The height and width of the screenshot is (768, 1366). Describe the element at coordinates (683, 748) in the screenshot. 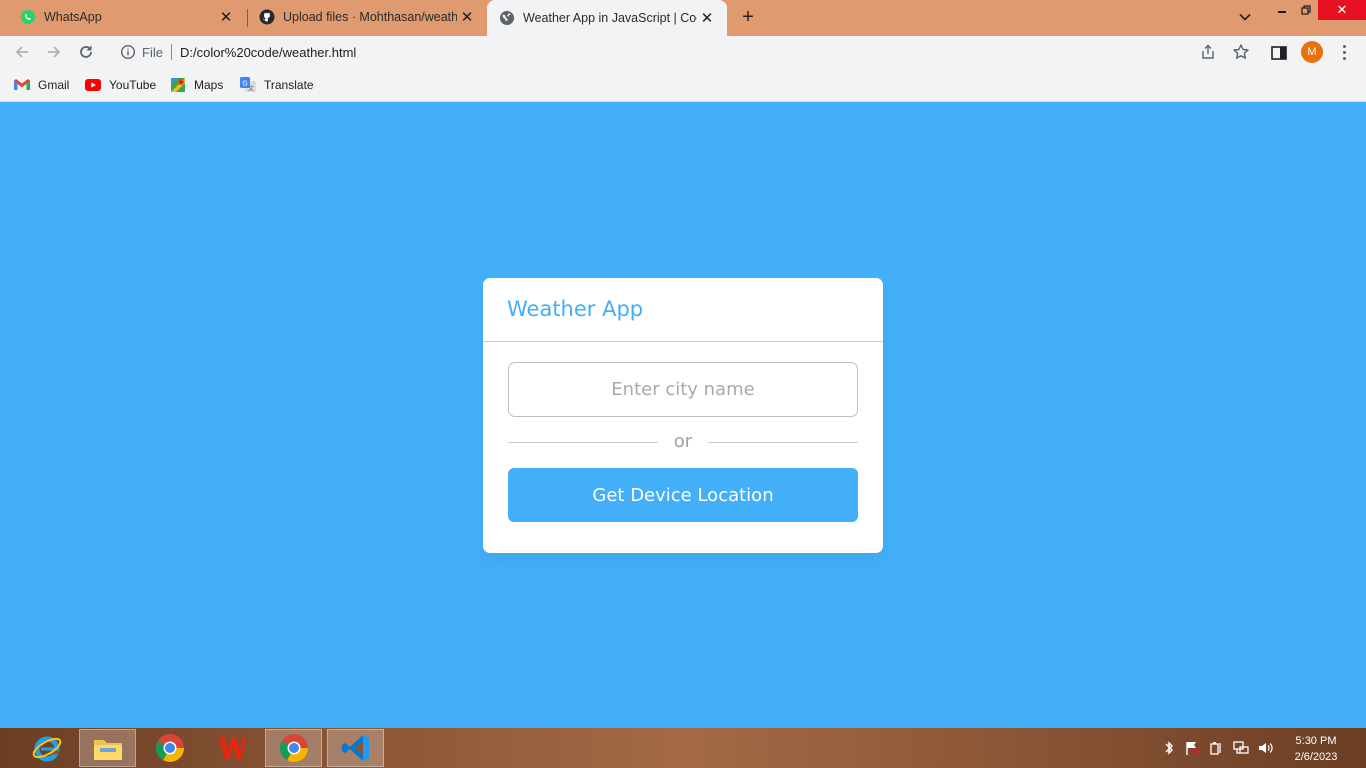

I see `windows-taskbar: 5:30 PM 2/6/2023` at that location.